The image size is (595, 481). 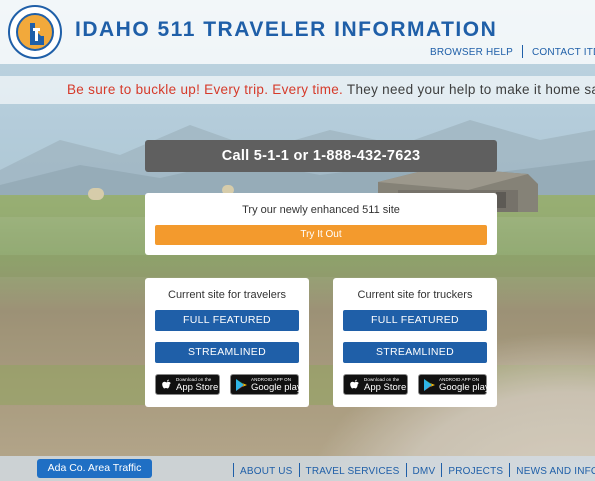 I want to click on new-site-text: Try our newly enhanced 511 site, so click(x=321, y=210).